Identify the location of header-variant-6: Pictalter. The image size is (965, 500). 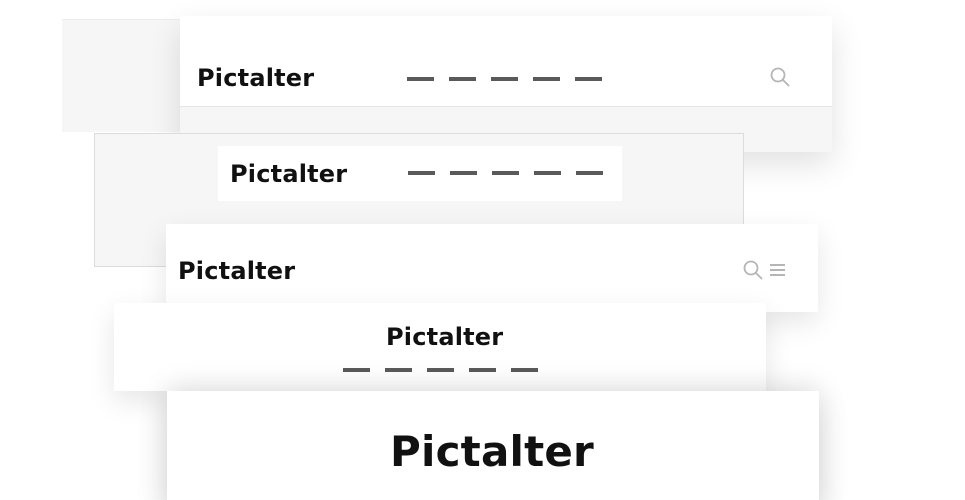
(493, 445).